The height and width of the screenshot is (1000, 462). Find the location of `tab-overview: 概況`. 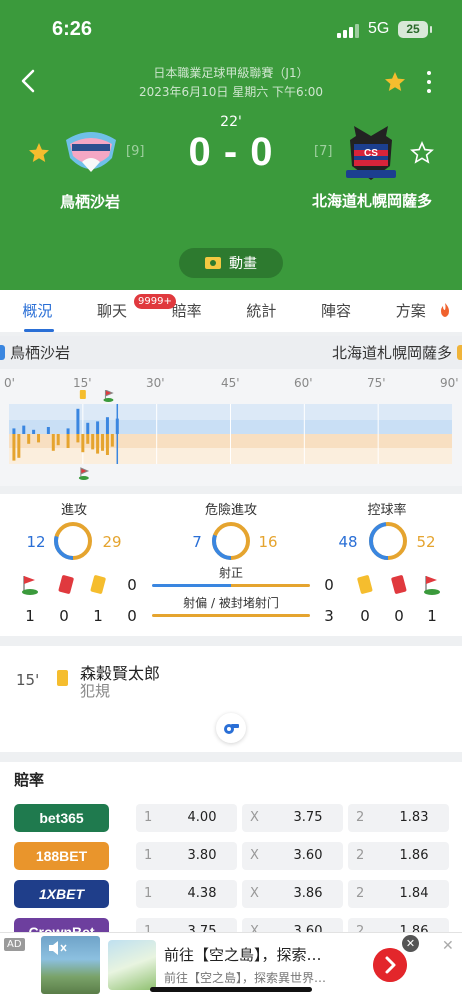

tab-overview: 概況 is located at coordinates (37, 311).